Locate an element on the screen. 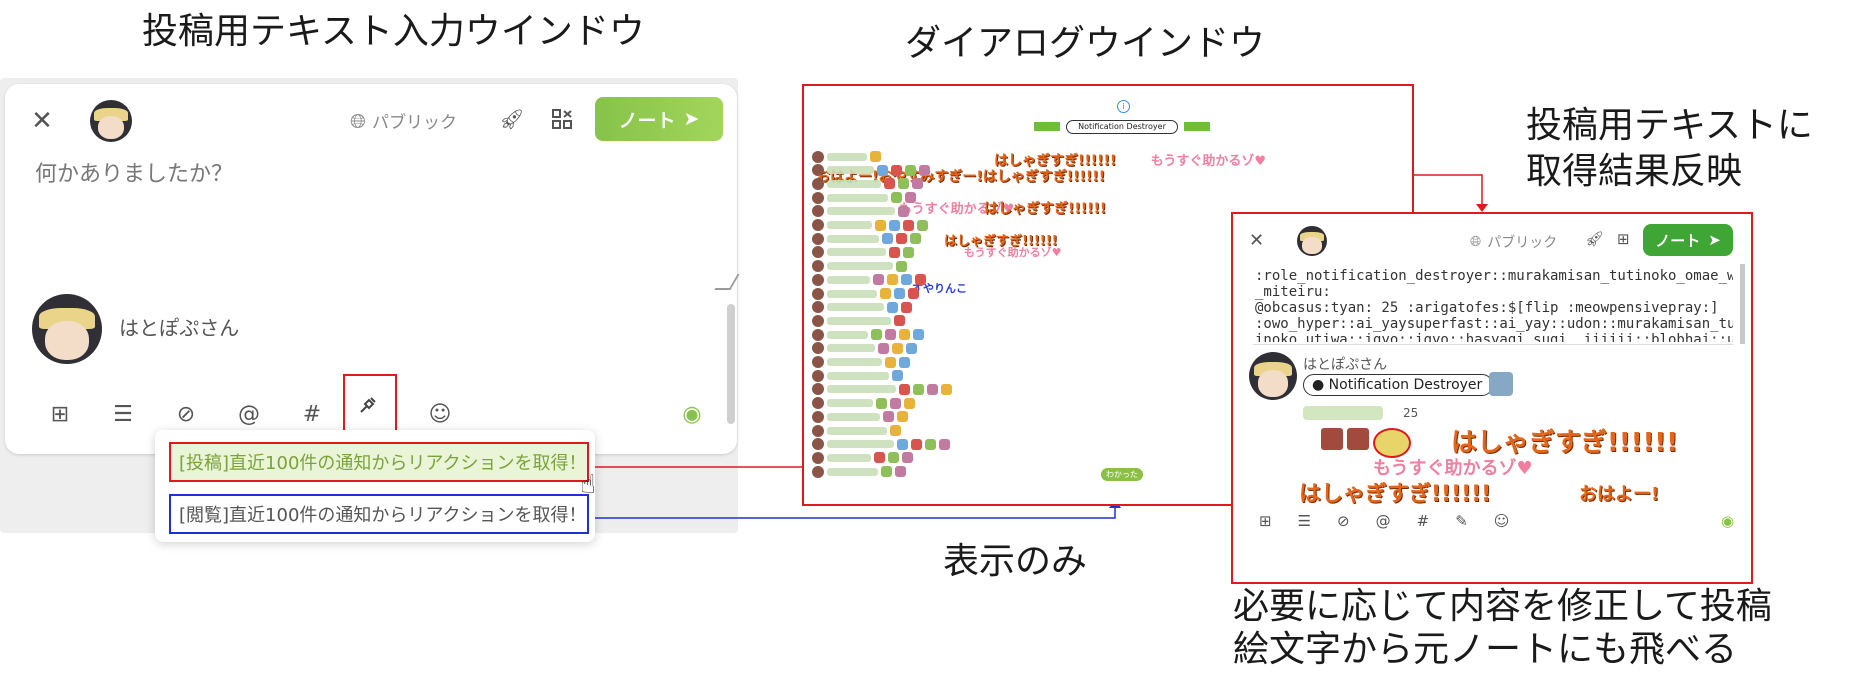 Image resolution: width=1851 pixels, height=694 pixels. result-image-add-icon: ⊞ is located at coordinates (1265, 524).